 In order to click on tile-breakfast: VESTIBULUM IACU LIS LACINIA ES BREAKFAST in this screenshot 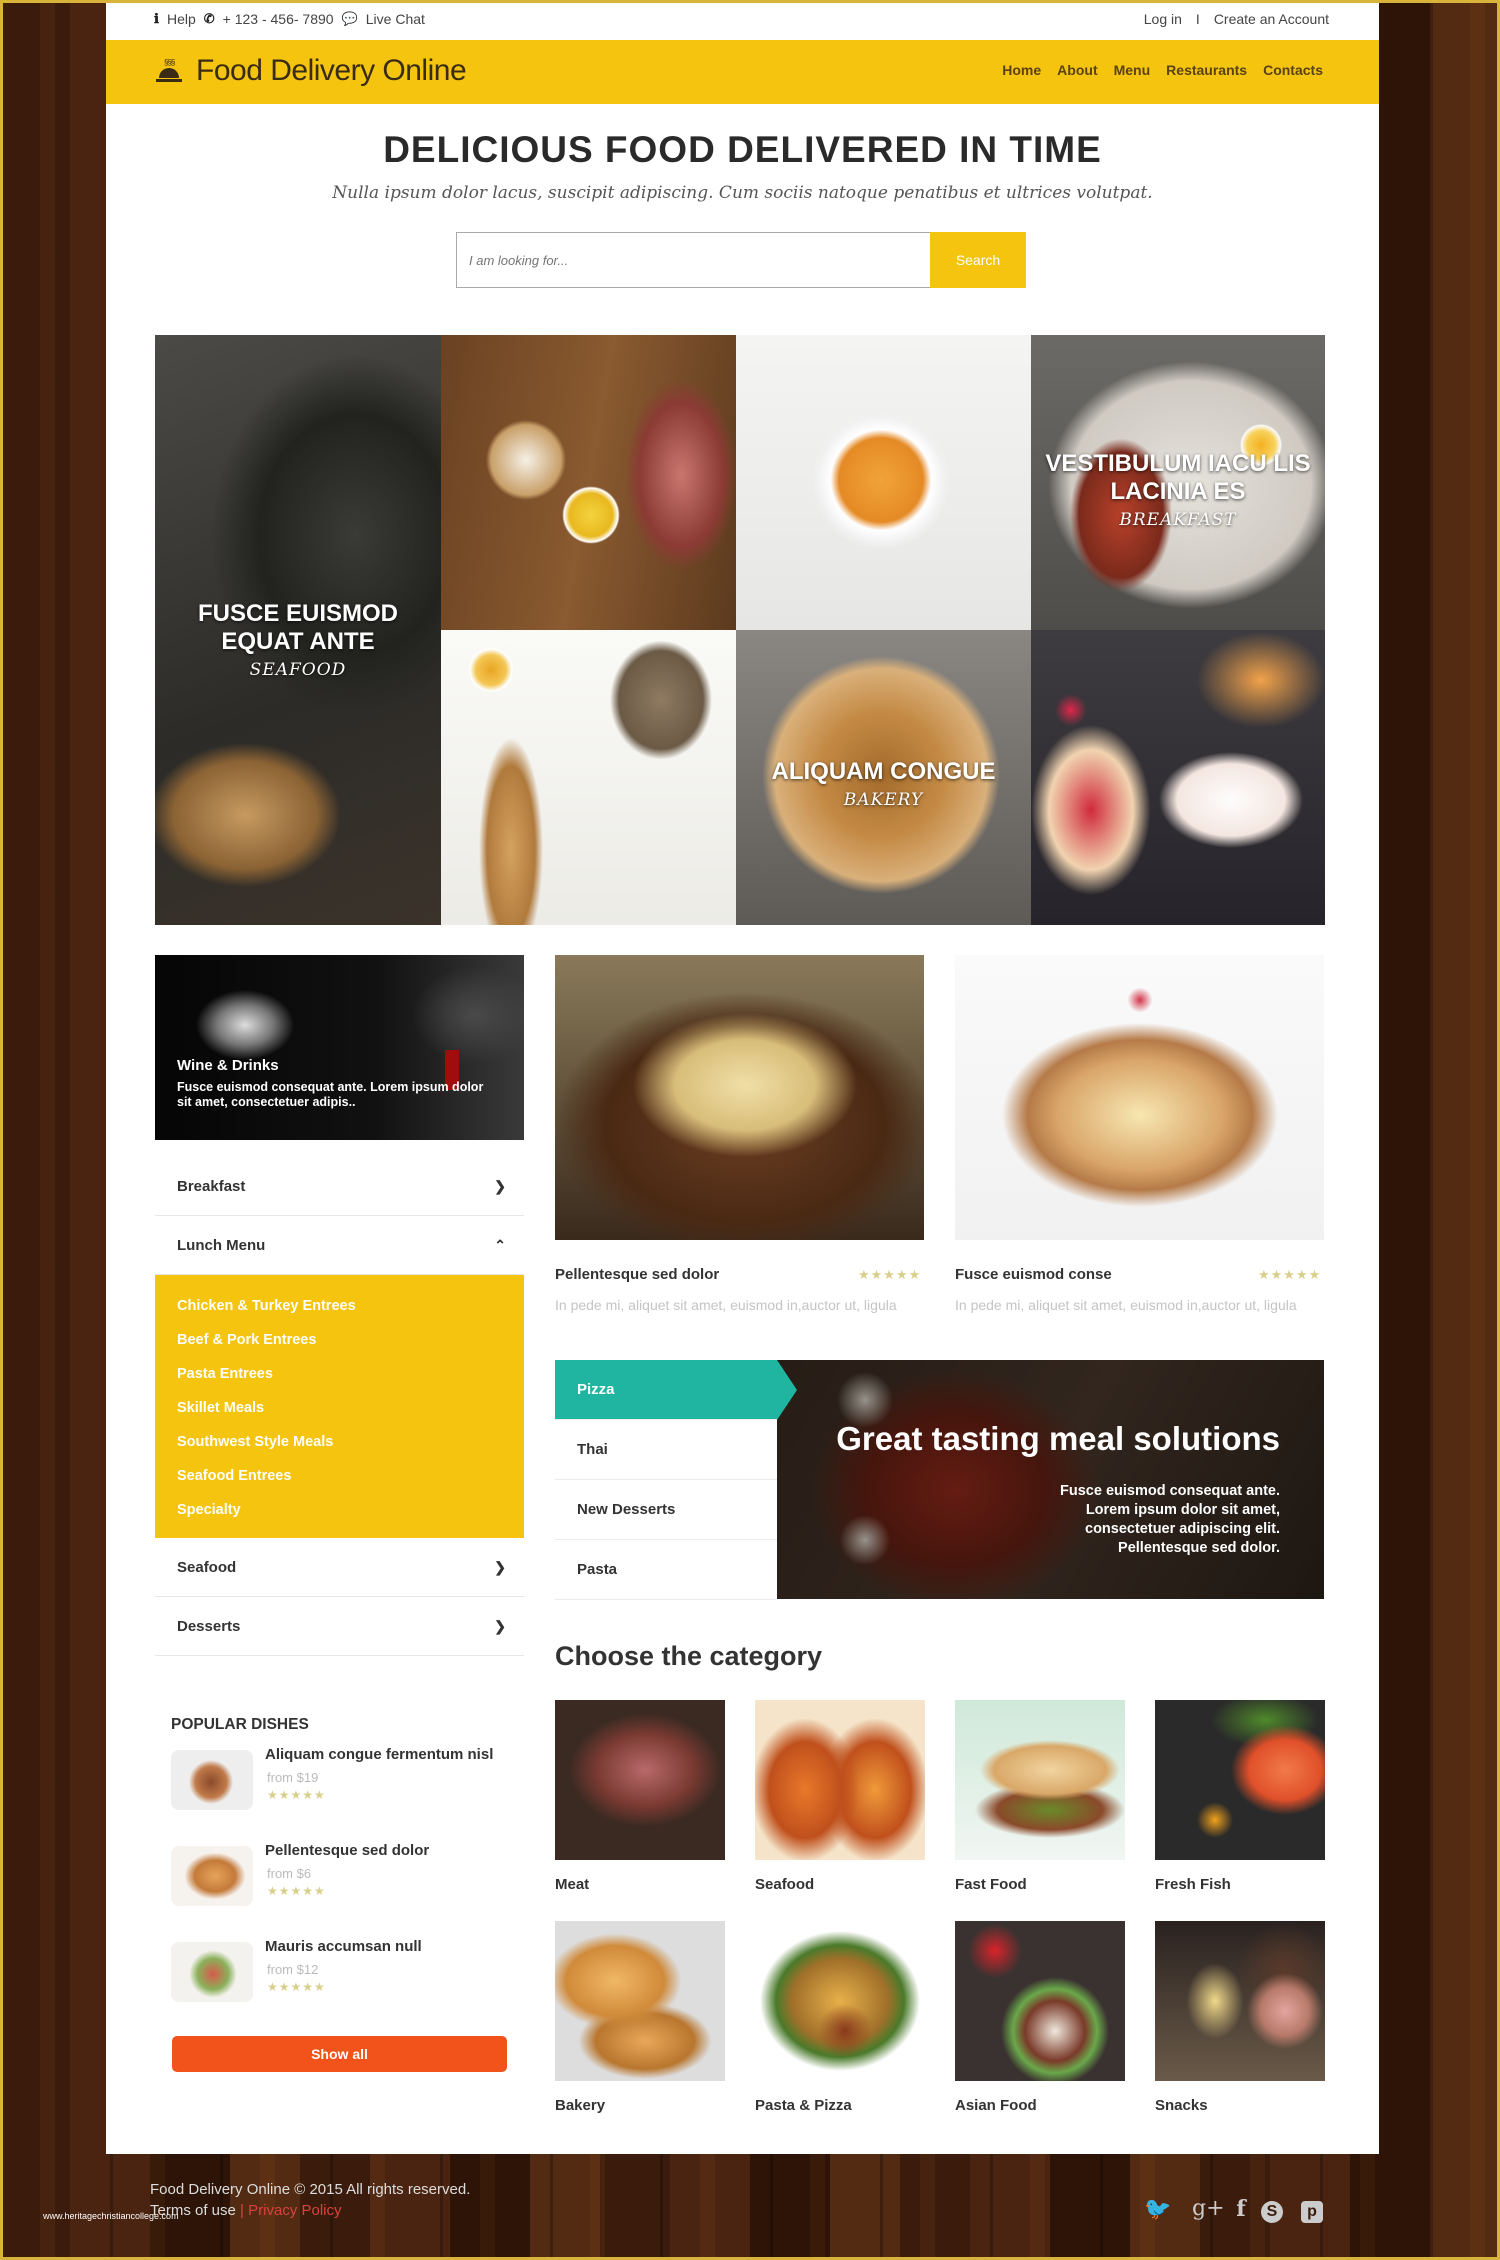, I will do `click(1178, 482)`.